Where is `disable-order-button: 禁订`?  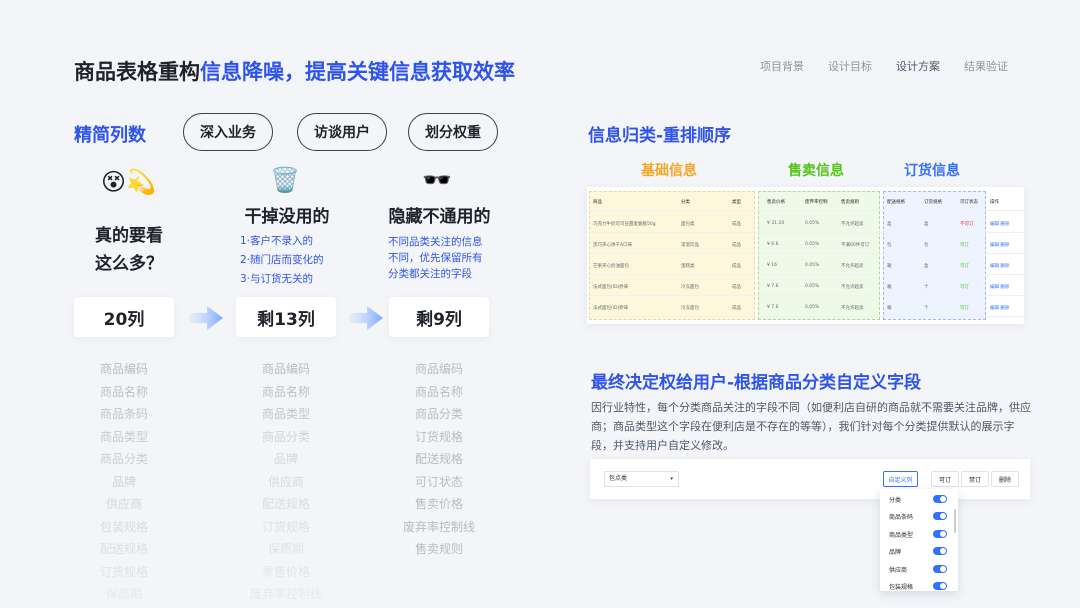 disable-order-button: 禁订 is located at coordinates (975, 479).